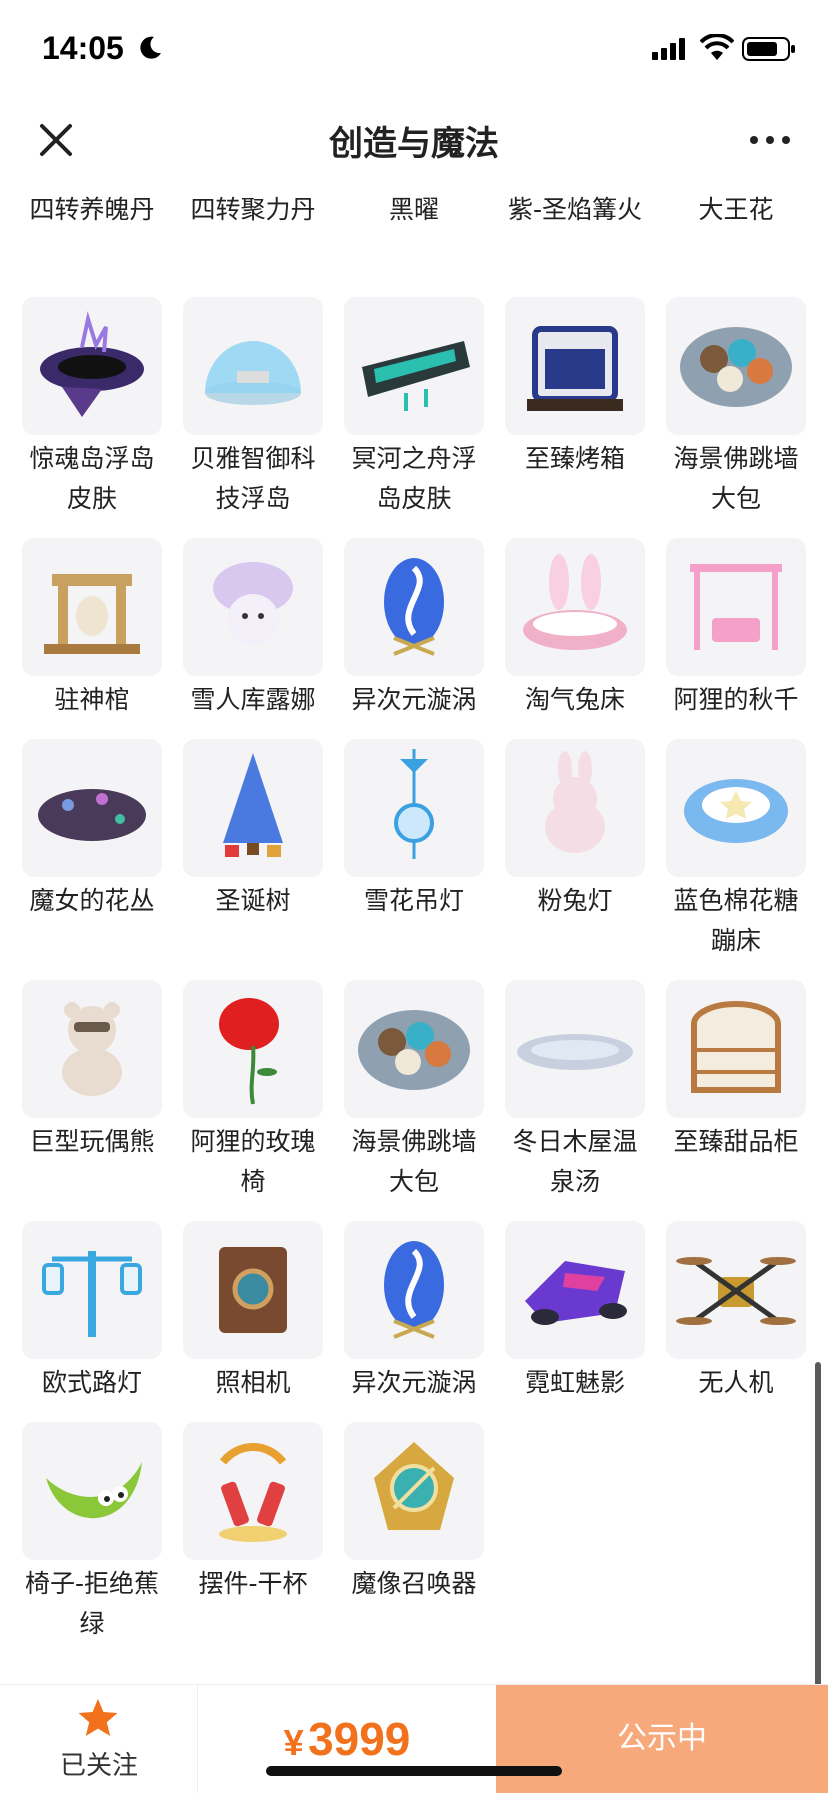 This screenshot has height=1805, width=828. I want to click on item-label: 紫-圣焰篝火, so click(575, 209).